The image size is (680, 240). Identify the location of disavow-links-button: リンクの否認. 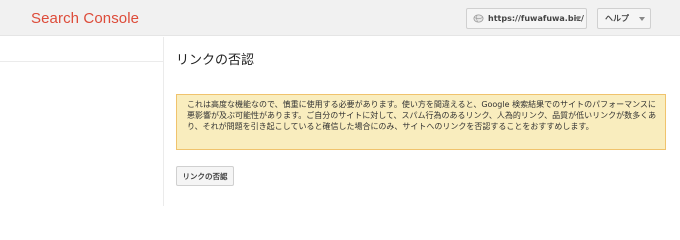
(205, 176).